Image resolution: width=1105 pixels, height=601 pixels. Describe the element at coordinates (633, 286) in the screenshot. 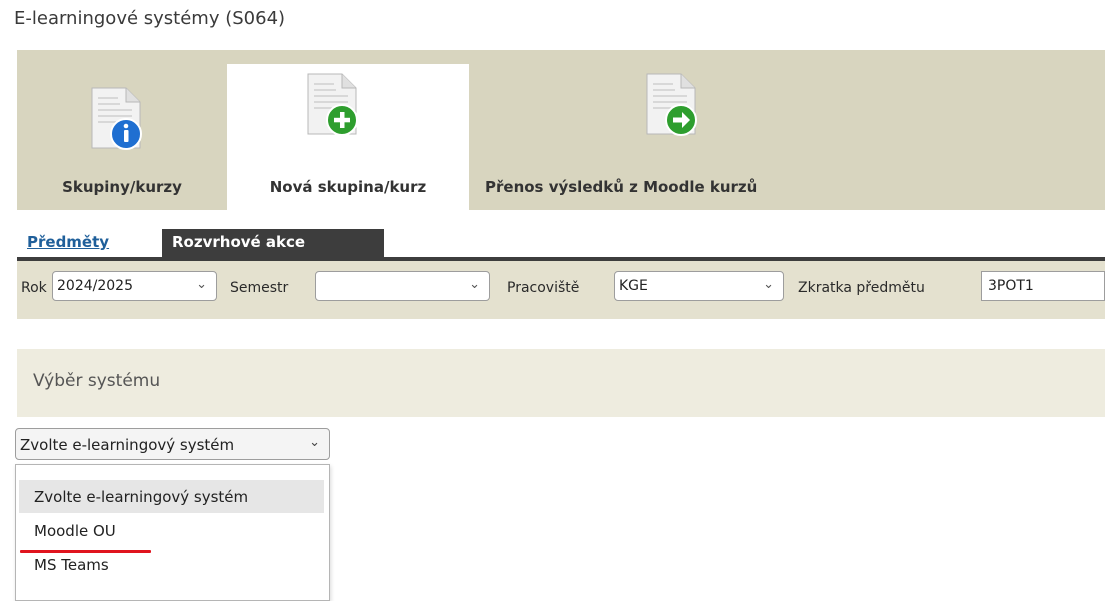

I see `pracoviste-value: KGE` at that location.